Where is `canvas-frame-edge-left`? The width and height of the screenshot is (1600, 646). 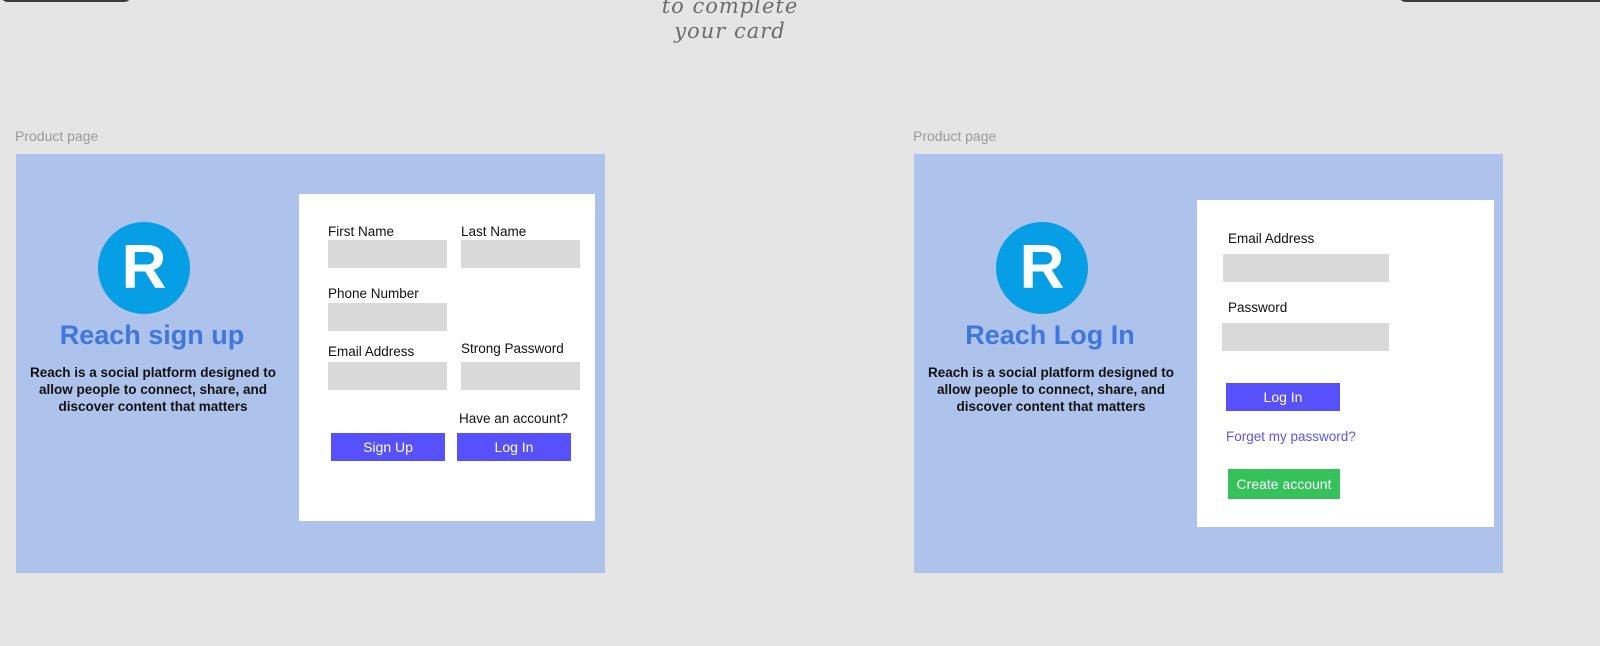 canvas-frame-edge-left is located at coordinates (66, 1).